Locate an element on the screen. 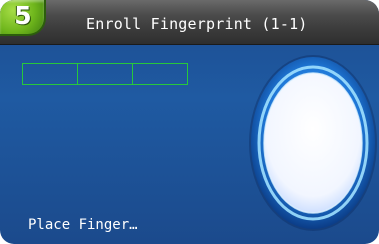 The height and width of the screenshot is (244, 379). step-number: 5 is located at coordinates (23, 15).